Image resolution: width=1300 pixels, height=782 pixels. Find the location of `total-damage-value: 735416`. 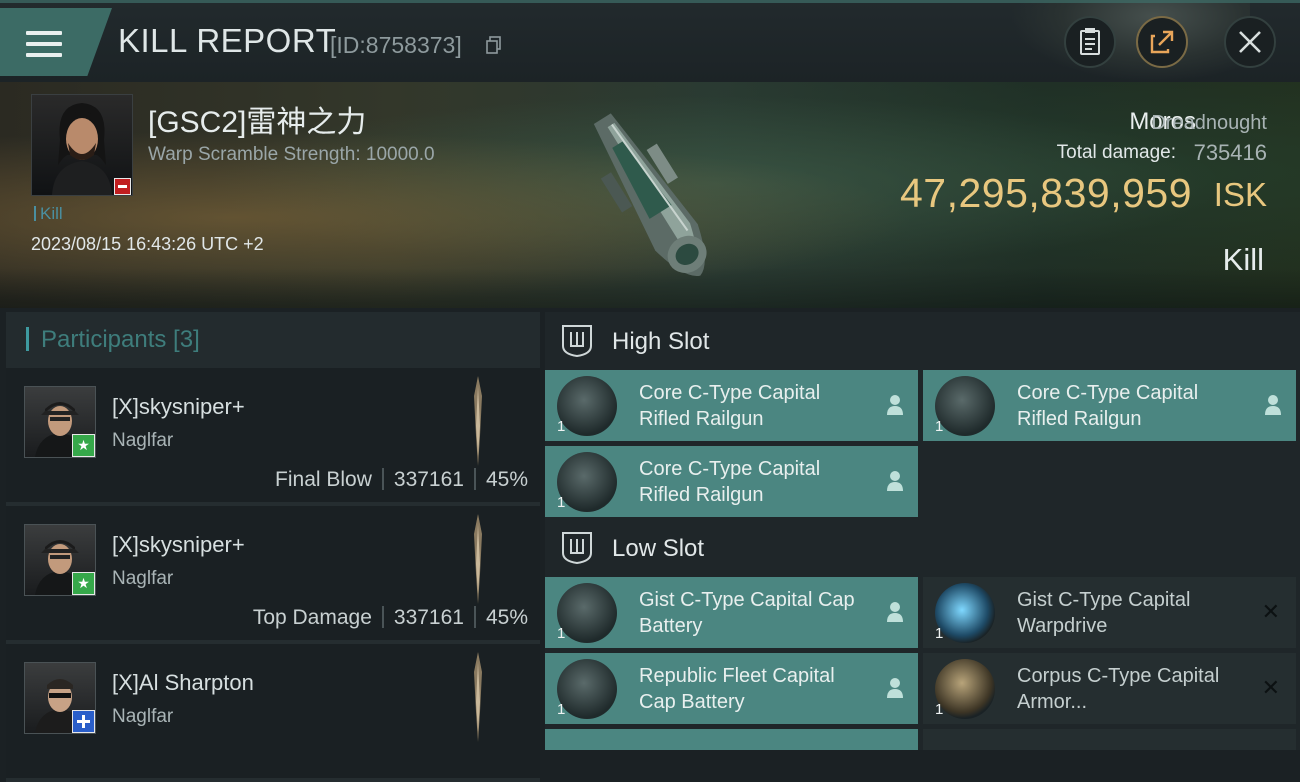

total-damage-value: 735416 is located at coordinates (1230, 152).